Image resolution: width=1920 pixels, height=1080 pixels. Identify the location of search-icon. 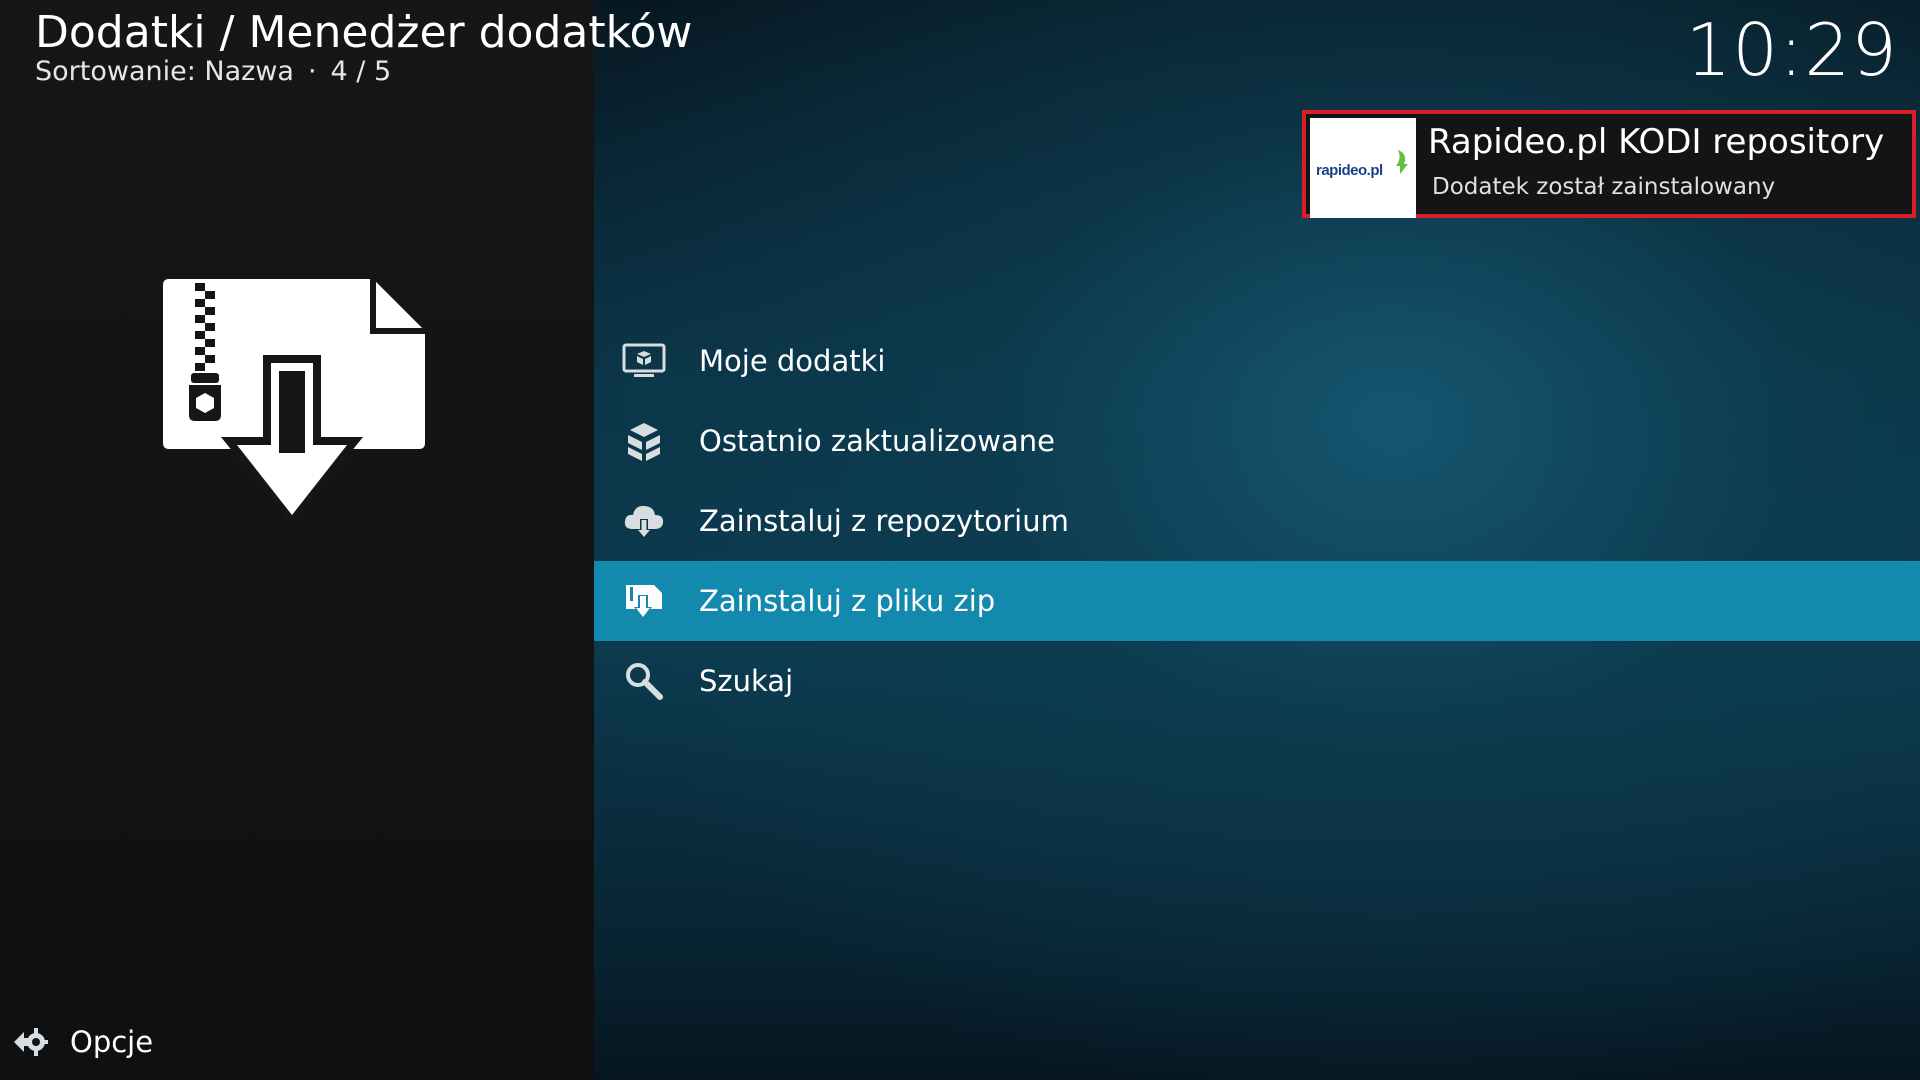
(644, 681).